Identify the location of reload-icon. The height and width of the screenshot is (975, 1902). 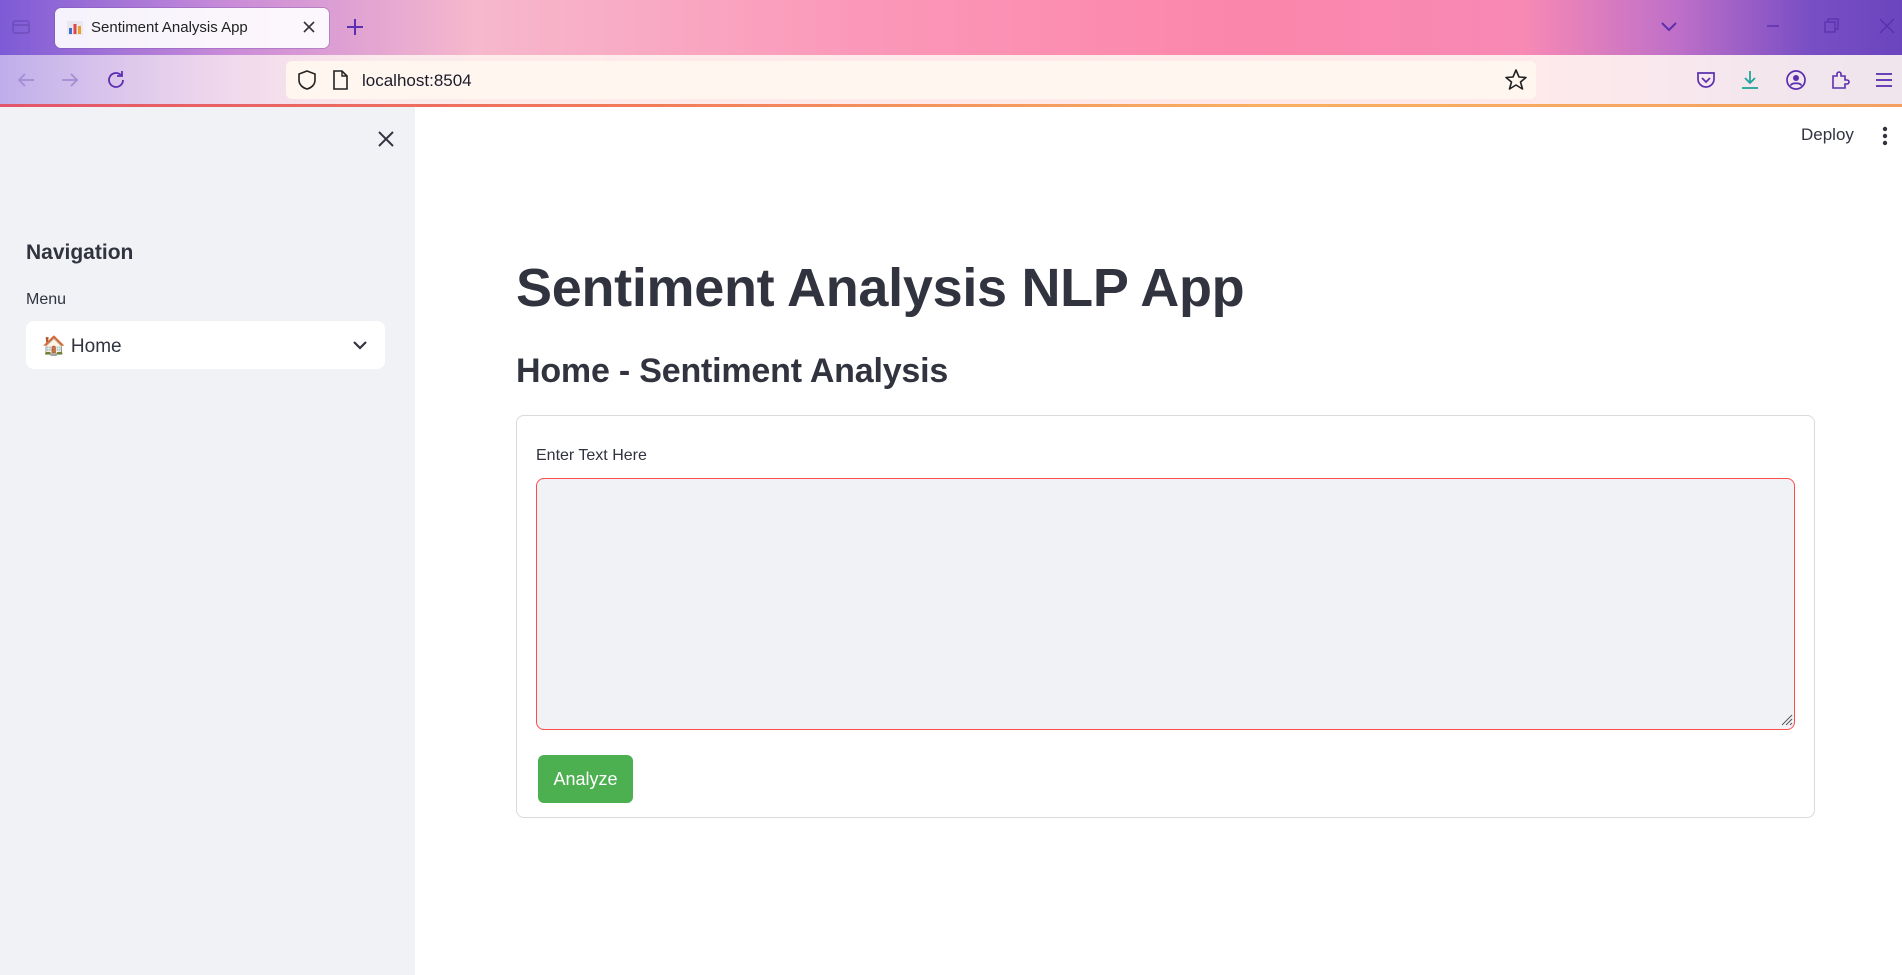
(116, 80).